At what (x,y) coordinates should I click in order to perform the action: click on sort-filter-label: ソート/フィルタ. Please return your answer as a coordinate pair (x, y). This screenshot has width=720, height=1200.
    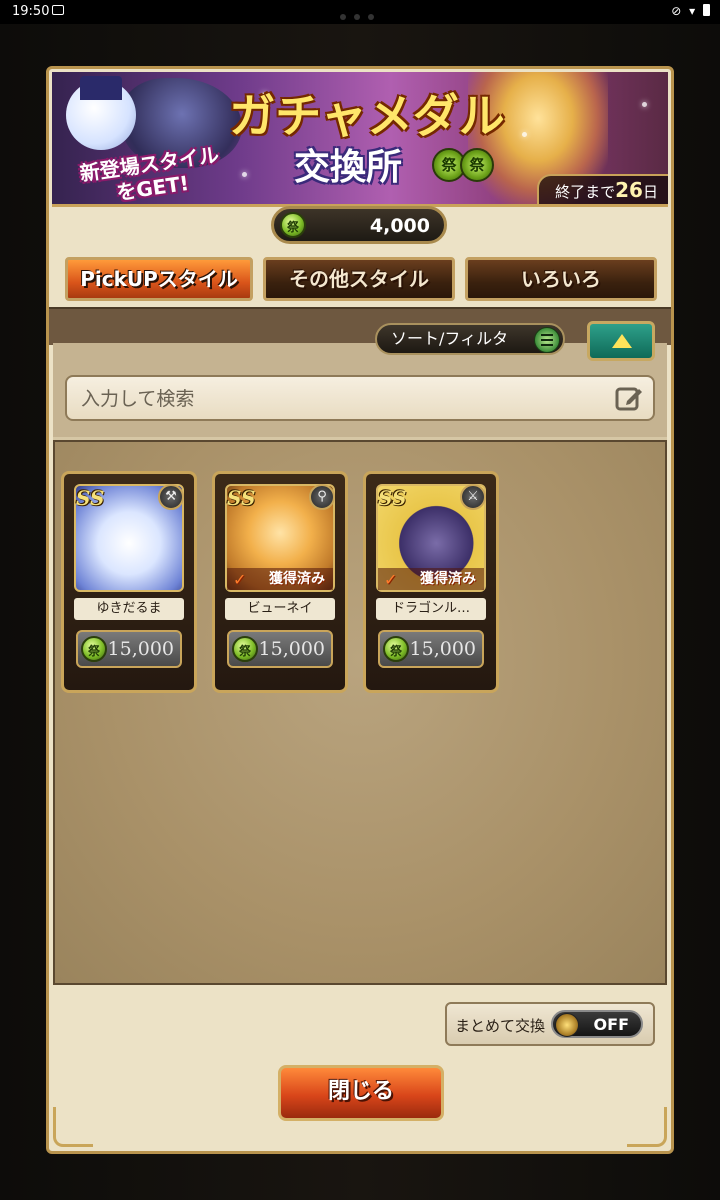
    Looking at the image, I should click on (450, 338).